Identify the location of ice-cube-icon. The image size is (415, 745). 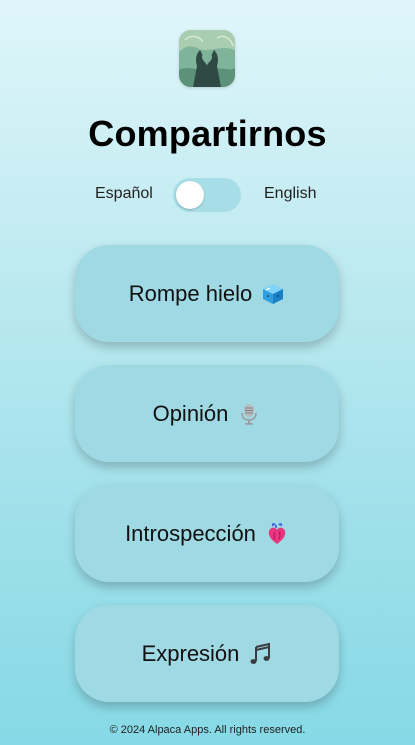
(273, 294).